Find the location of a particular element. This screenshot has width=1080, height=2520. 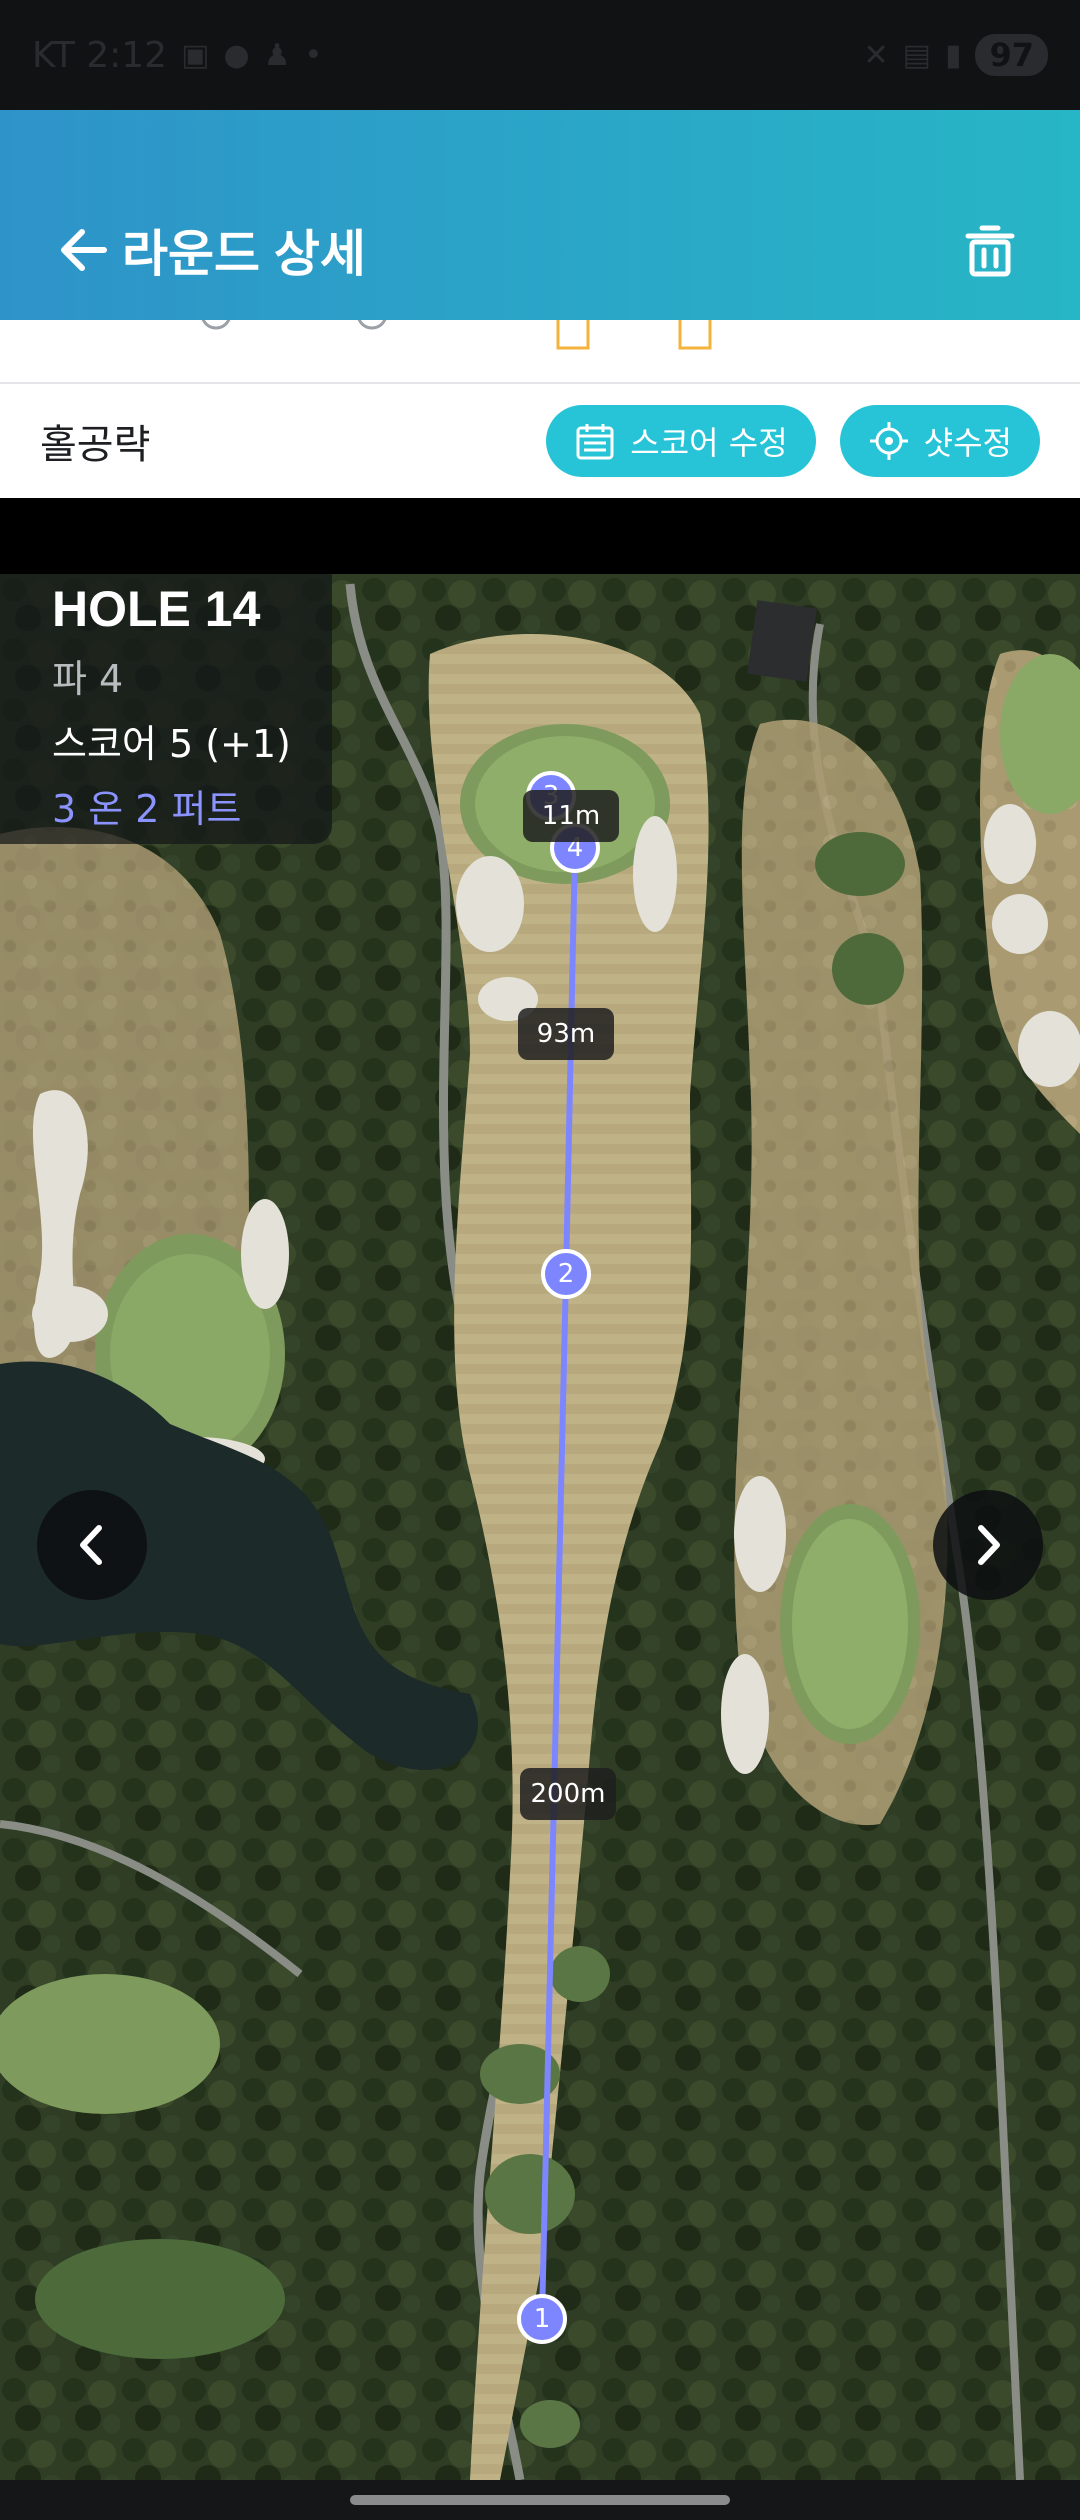

signal-icon: ▮ is located at coordinates (953, 55).